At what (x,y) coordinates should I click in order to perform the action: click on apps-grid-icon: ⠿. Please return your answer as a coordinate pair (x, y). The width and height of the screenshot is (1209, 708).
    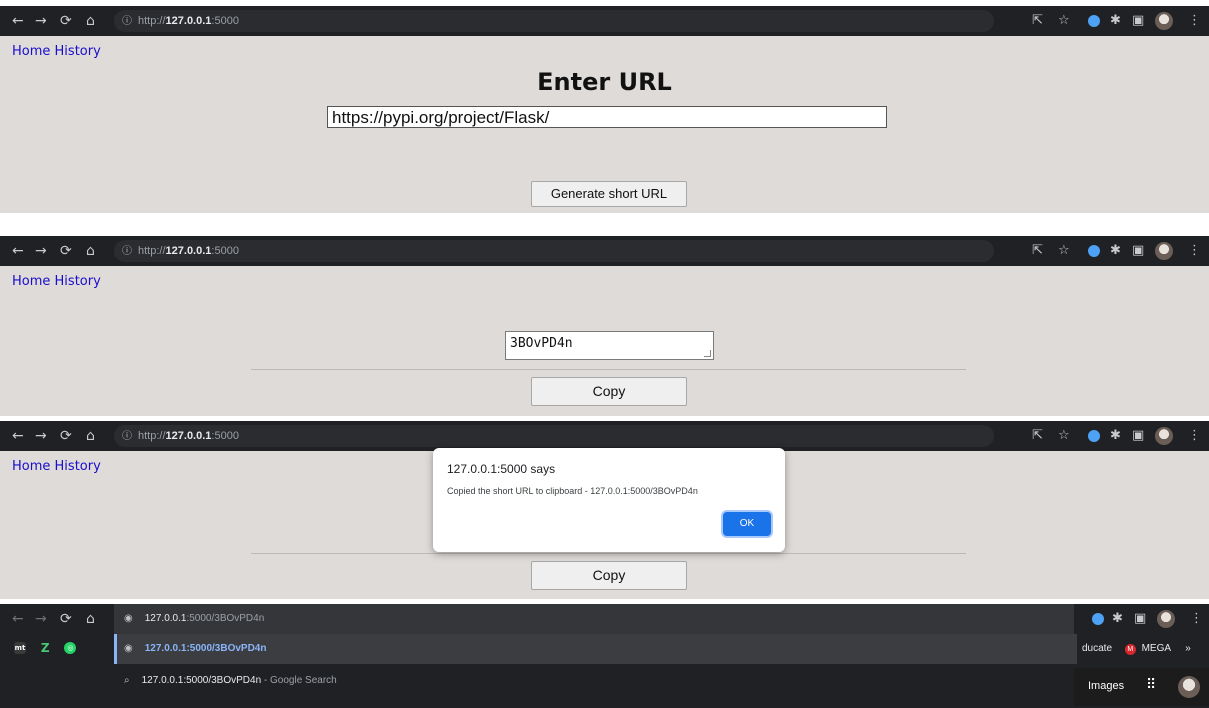
    Looking at the image, I should click on (1151, 685).